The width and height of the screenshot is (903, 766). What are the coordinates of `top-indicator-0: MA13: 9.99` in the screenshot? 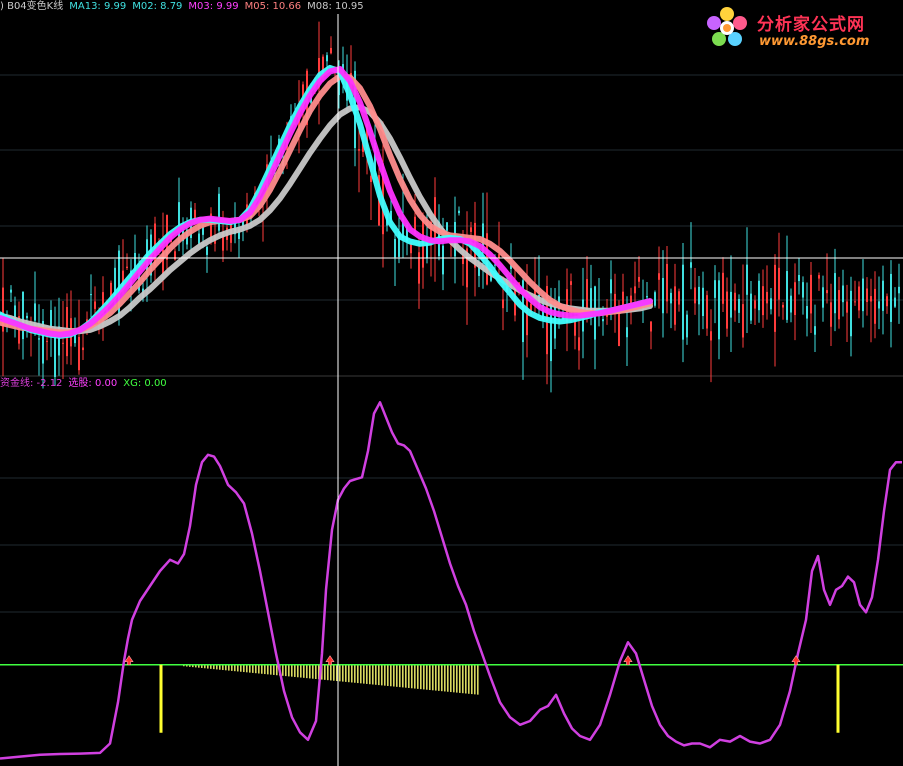 It's located at (98, 6).